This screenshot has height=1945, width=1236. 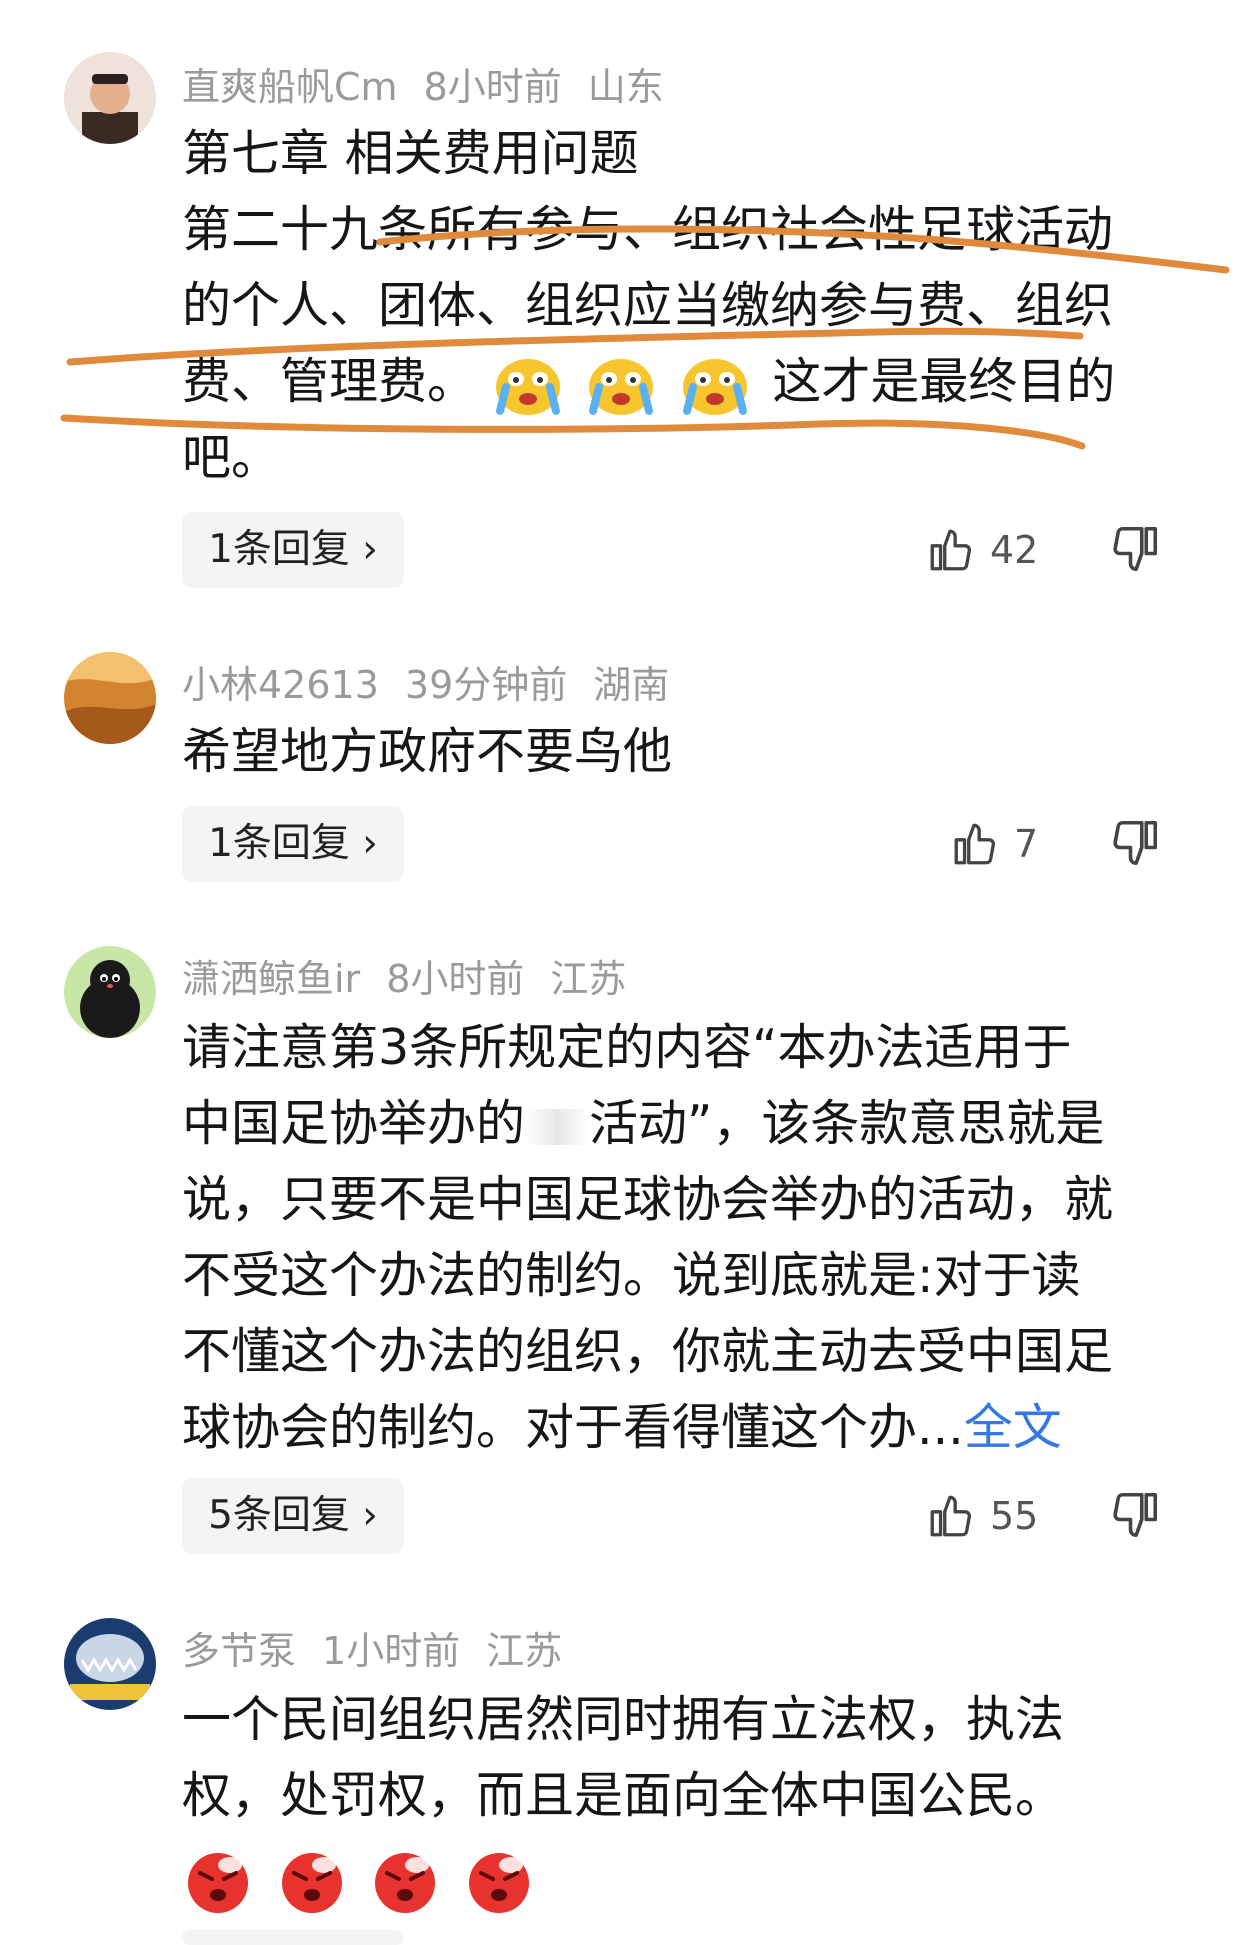 What do you see at coordinates (329, 381) in the screenshot?
I see `text-fragment: 费、管理费。` at bounding box center [329, 381].